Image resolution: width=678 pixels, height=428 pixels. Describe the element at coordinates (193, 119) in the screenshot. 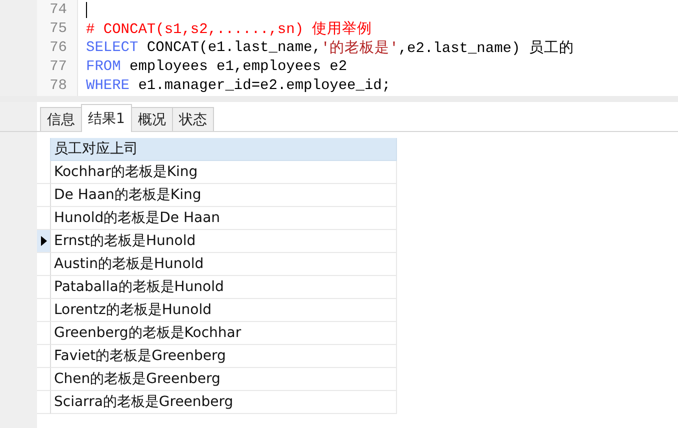

I see `result-tab: 状态` at that location.